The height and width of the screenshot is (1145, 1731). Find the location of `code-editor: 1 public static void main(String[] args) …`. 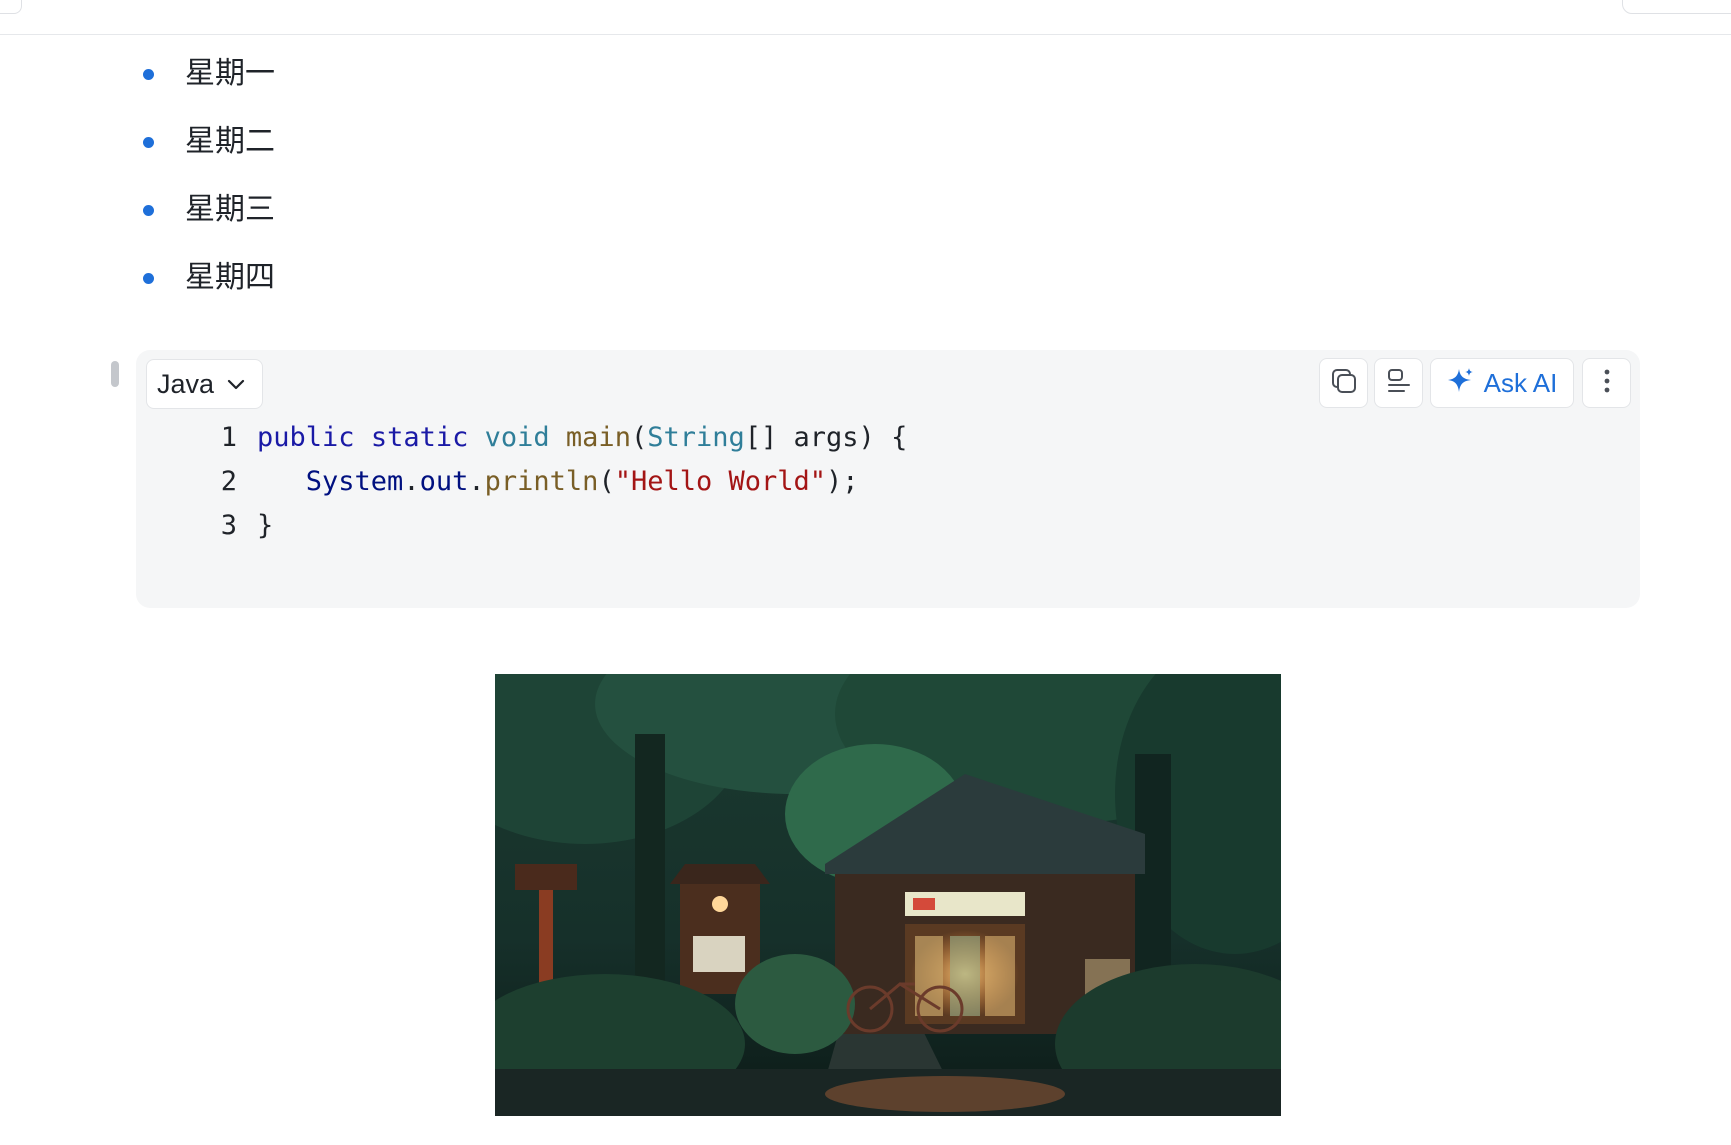

code-editor: 1 public static void main(String[] args) … is located at coordinates (522, 482).